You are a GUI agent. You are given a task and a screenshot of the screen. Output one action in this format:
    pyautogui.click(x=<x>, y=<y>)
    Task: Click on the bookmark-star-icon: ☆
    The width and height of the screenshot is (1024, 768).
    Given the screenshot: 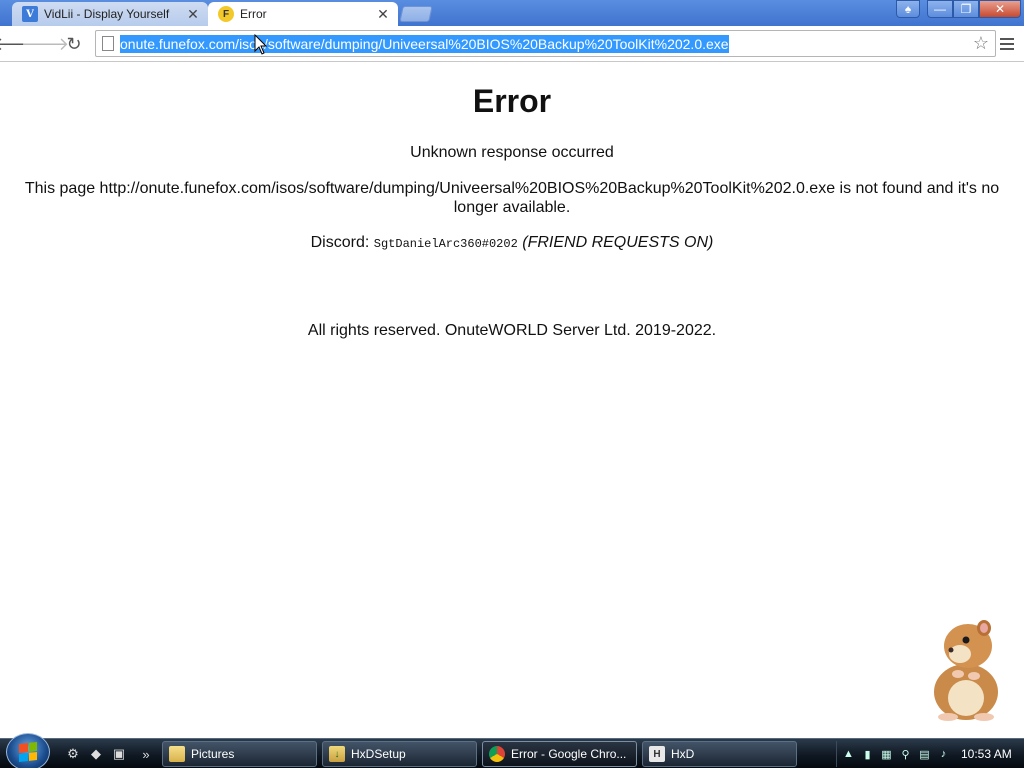 What is the action you would take?
    pyautogui.click(x=981, y=43)
    